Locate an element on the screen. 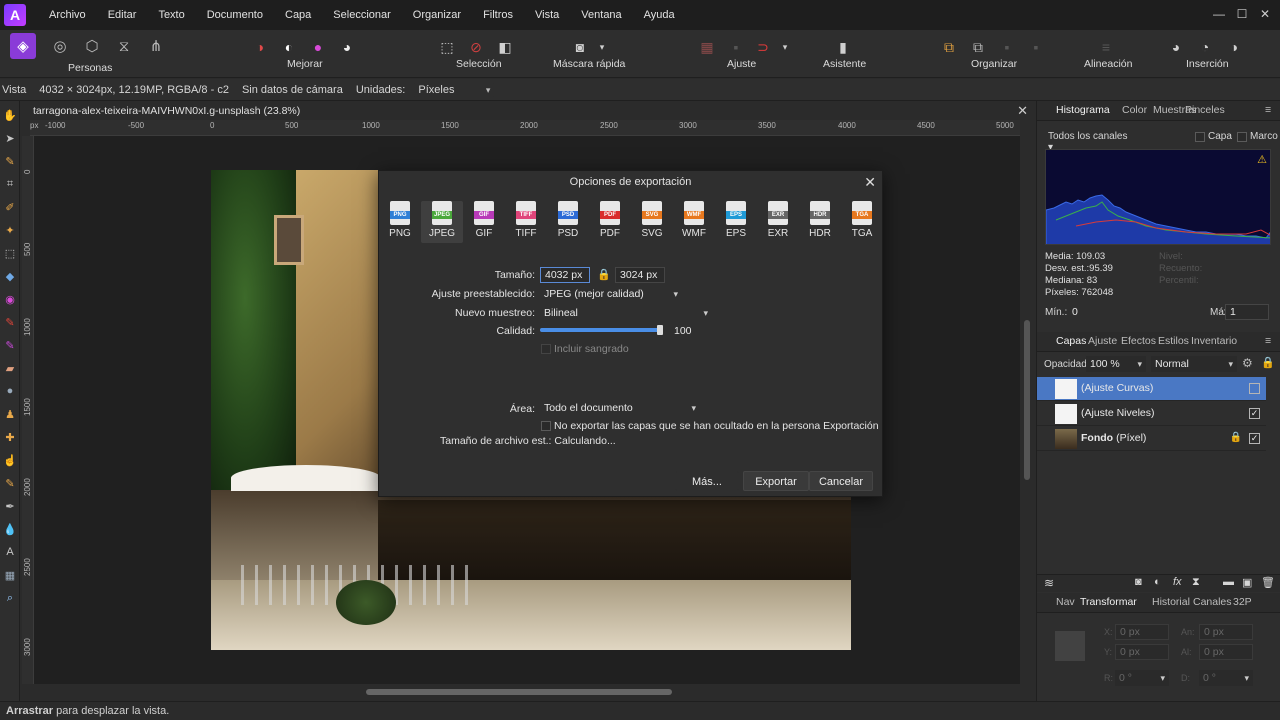  export-button: Exportar is located at coordinates (776, 481).